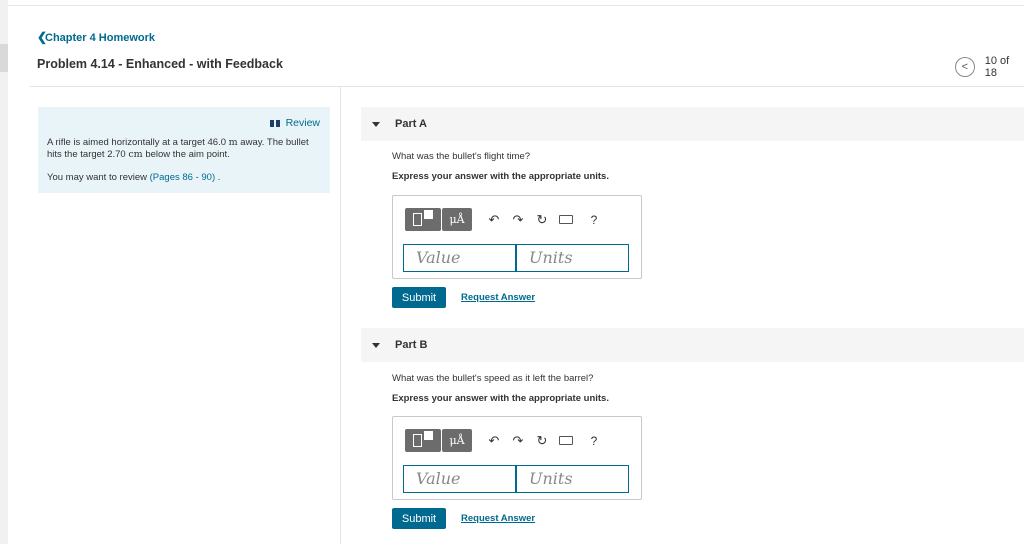 This screenshot has width=1024, height=544. I want to click on unit-centimeters: cm, so click(135, 154).